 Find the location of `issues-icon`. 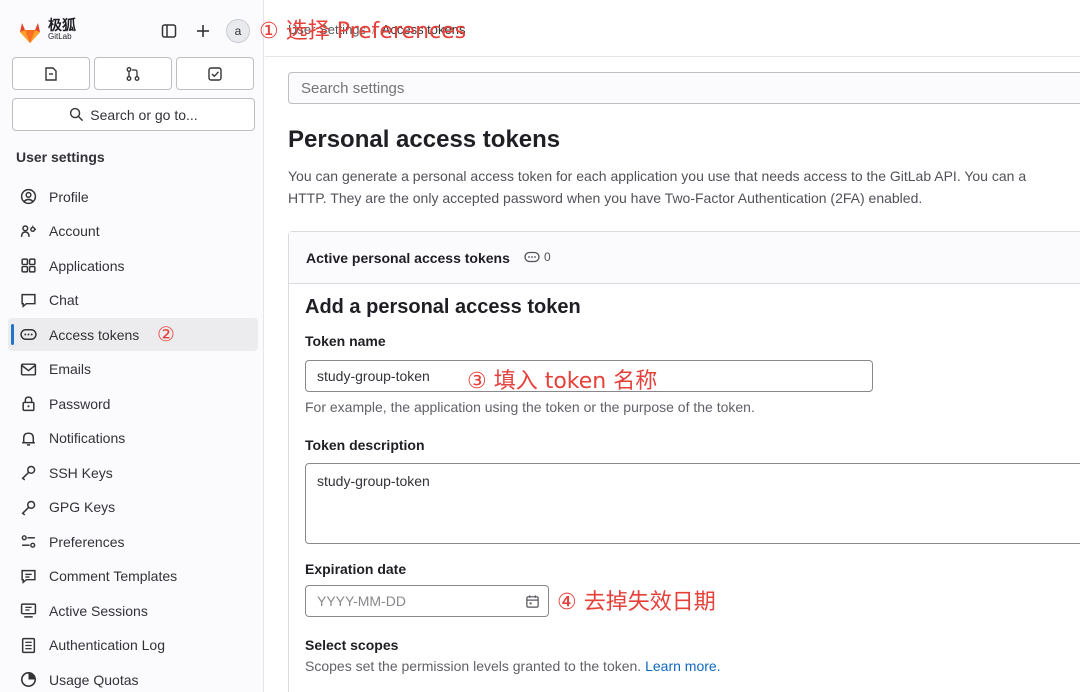

issues-icon is located at coordinates (51, 73).